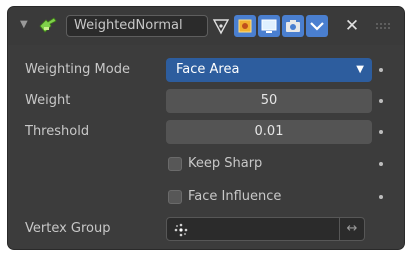 The image size is (412, 254). I want to click on realtime-icon, so click(269, 26).